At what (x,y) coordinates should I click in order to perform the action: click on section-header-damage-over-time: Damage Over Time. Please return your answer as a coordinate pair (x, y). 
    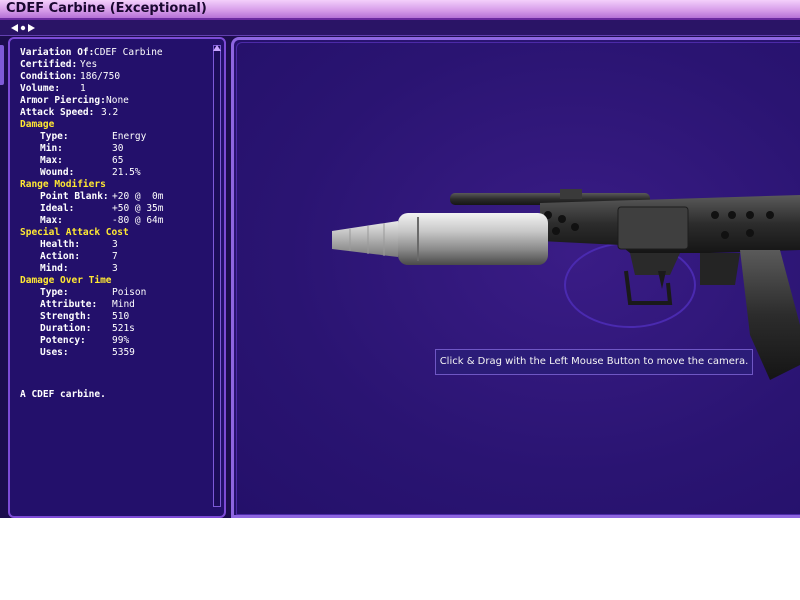
    Looking at the image, I should click on (66, 280).